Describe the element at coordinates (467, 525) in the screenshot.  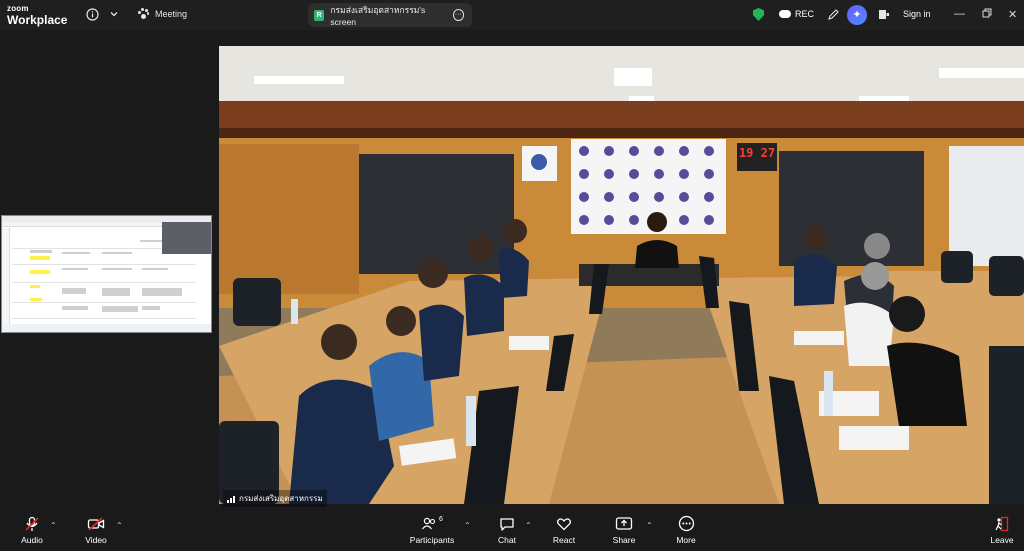
I see `participants-options-caret: ⌃` at that location.